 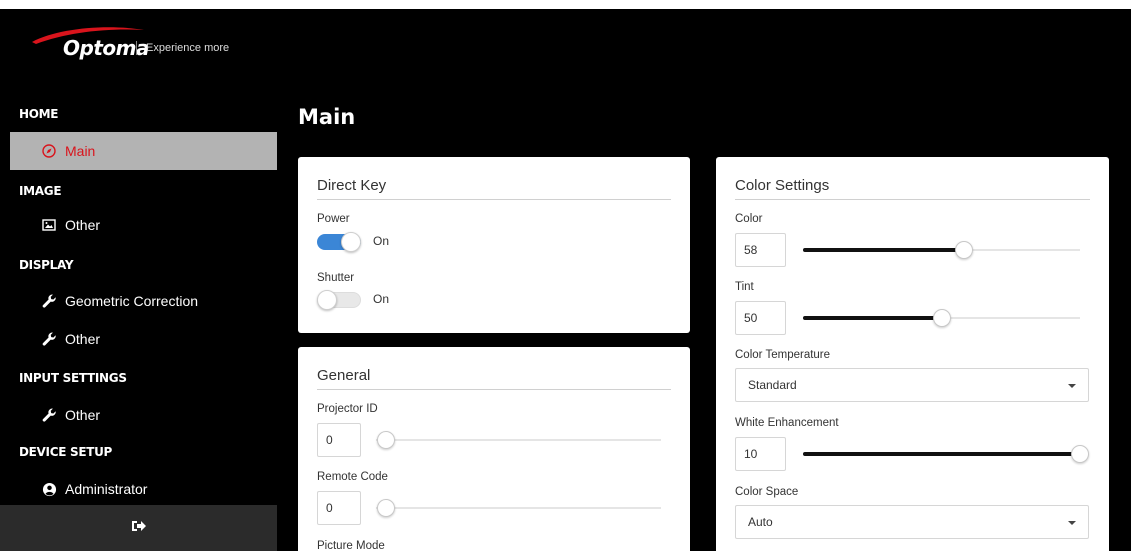 I want to click on image-icon, so click(x=49, y=225).